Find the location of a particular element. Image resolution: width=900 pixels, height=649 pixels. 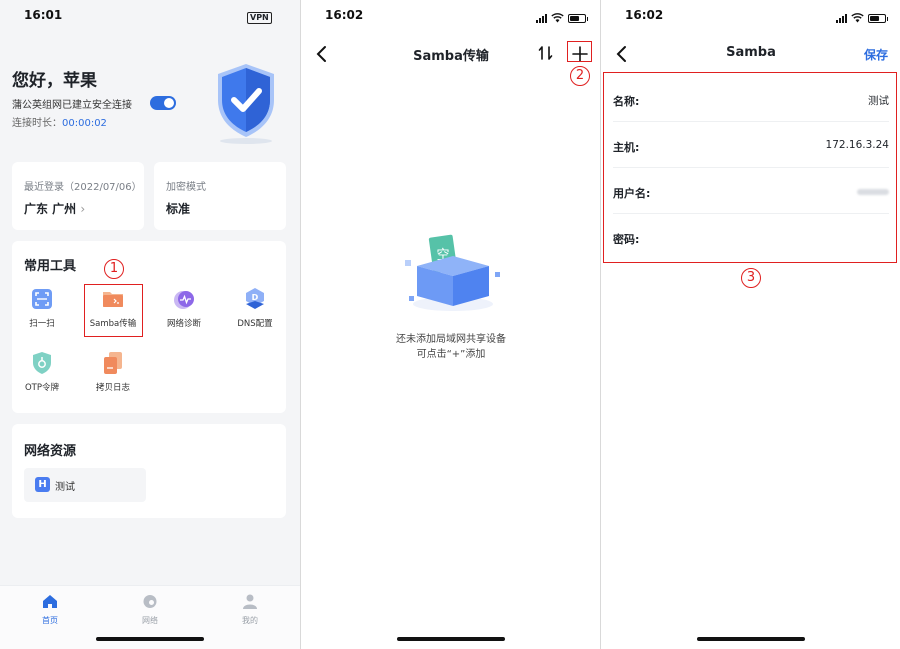

chevron-right-icon: › is located at coordinates (83, 209).